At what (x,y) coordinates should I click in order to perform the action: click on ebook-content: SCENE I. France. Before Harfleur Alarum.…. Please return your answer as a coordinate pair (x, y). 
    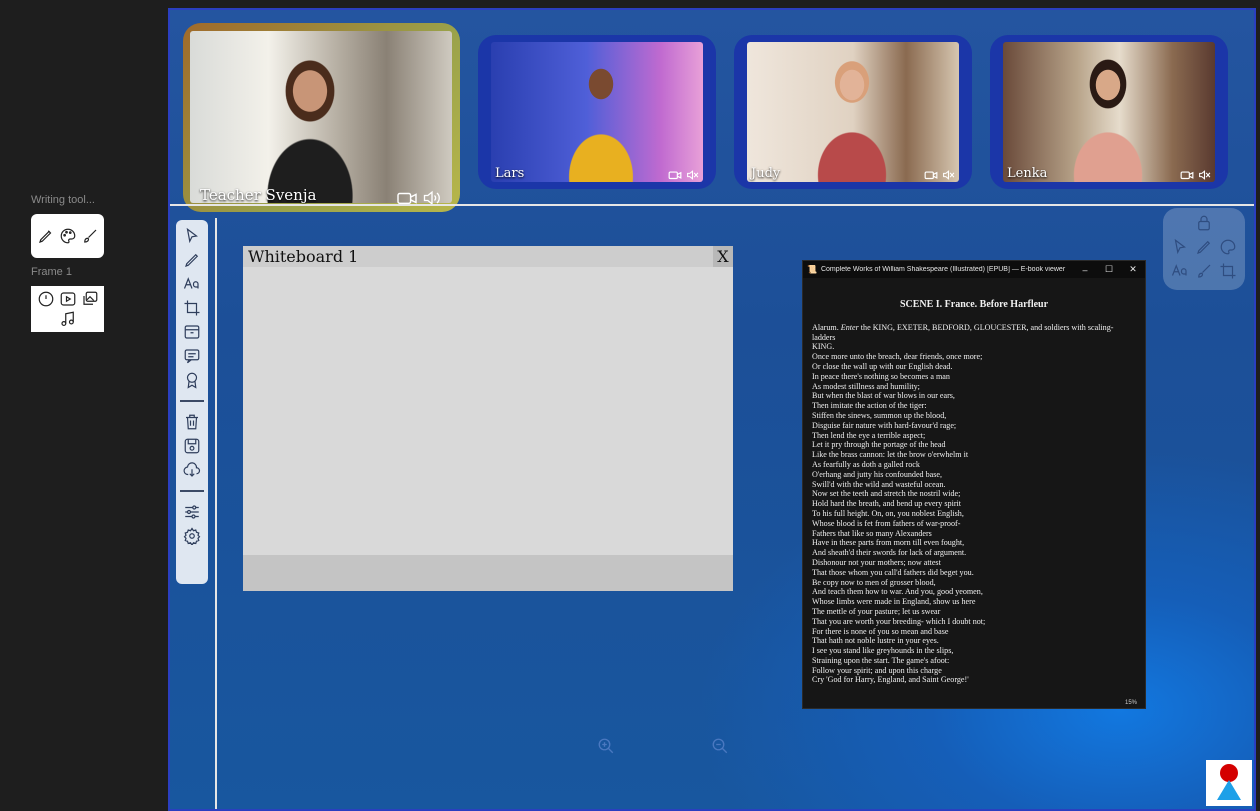
    Looking at the image, I should click on (974, 492).